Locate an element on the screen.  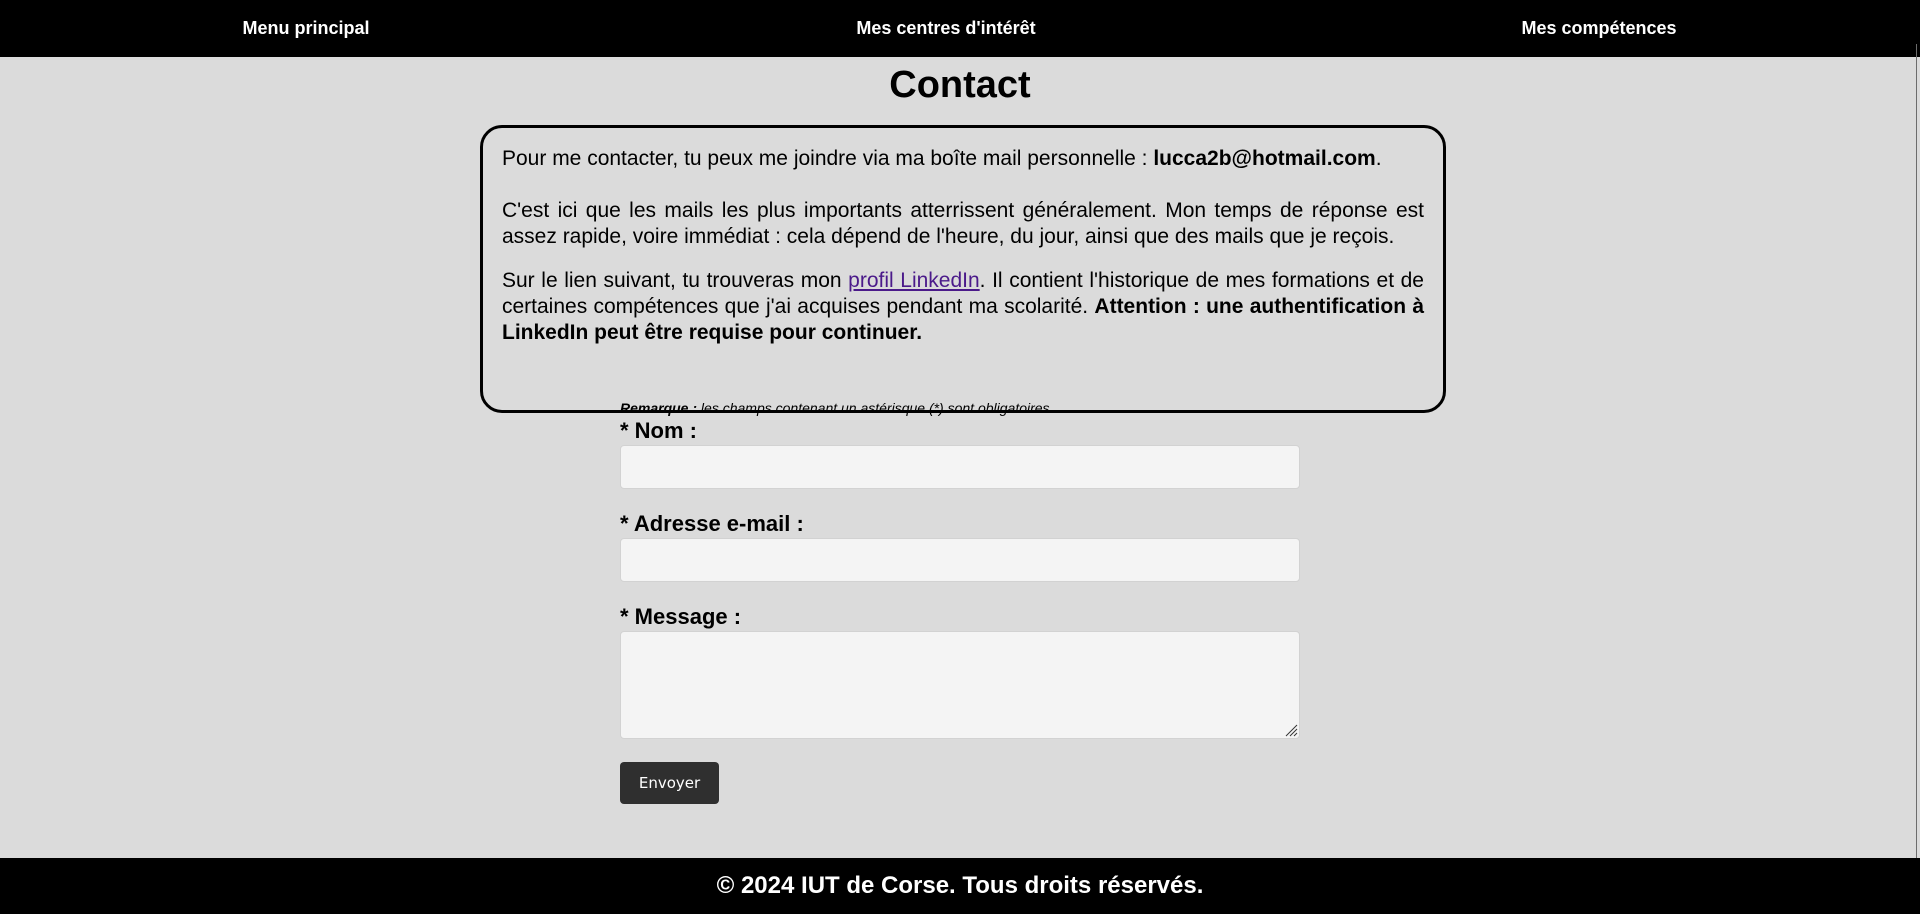
nav-menu-principal: Menu principal is located at coordinates (305, 28).